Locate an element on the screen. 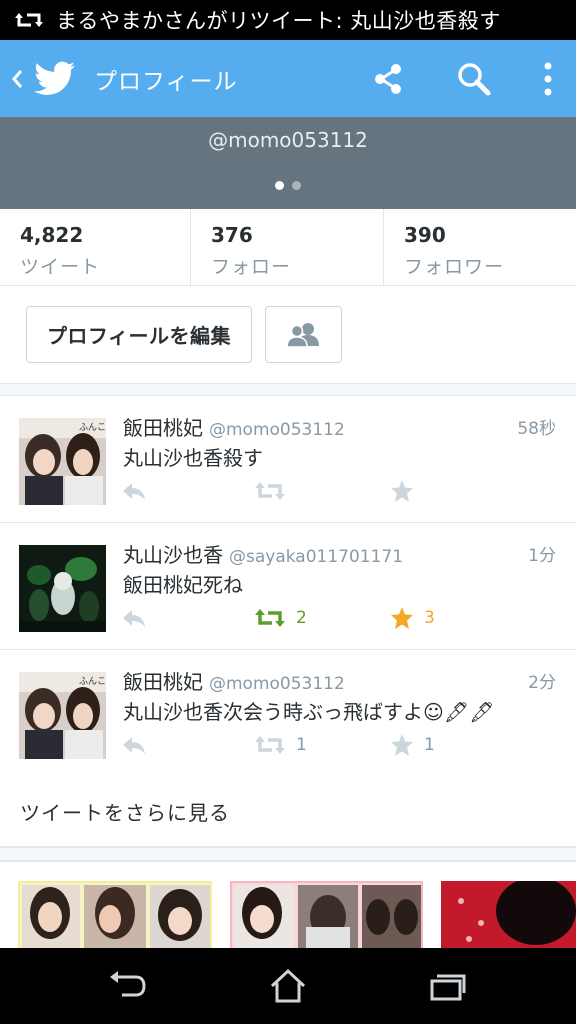 This screenshot has height=1024, width=576. favorite-count: 1 is located at coordinates (429, 745).